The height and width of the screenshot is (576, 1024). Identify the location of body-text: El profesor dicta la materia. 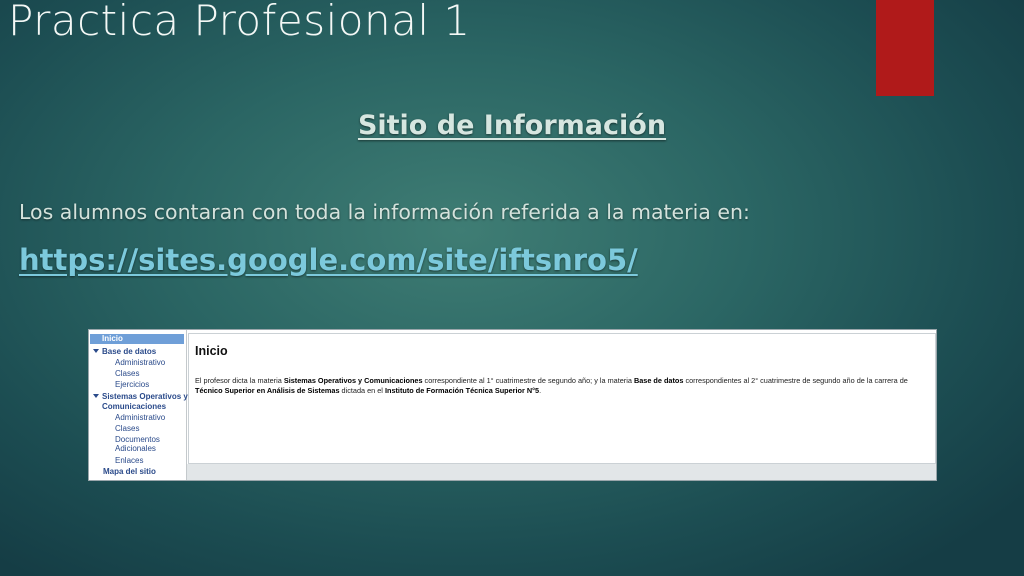
(239, 380).